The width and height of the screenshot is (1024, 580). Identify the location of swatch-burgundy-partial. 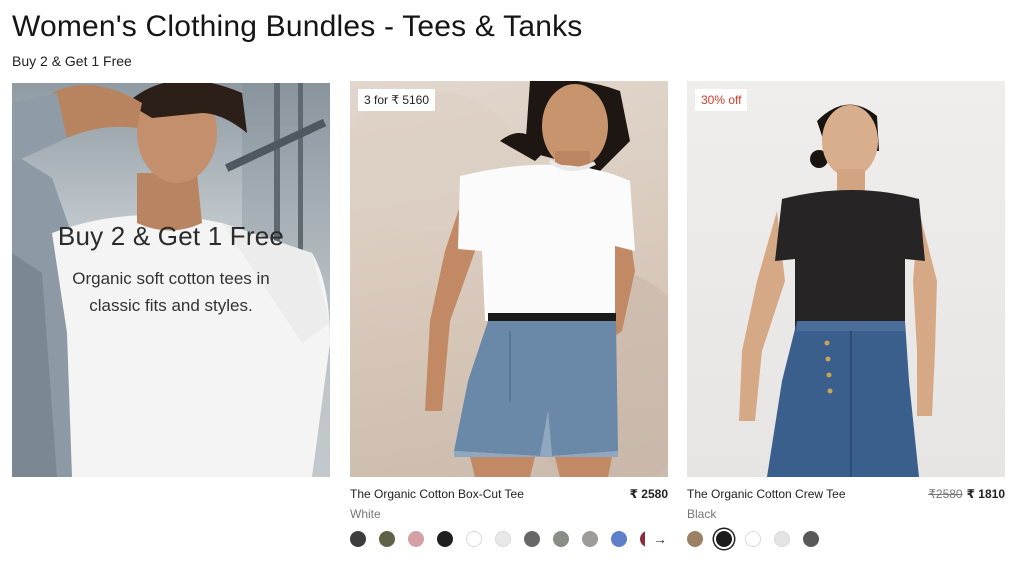
(642, 539).